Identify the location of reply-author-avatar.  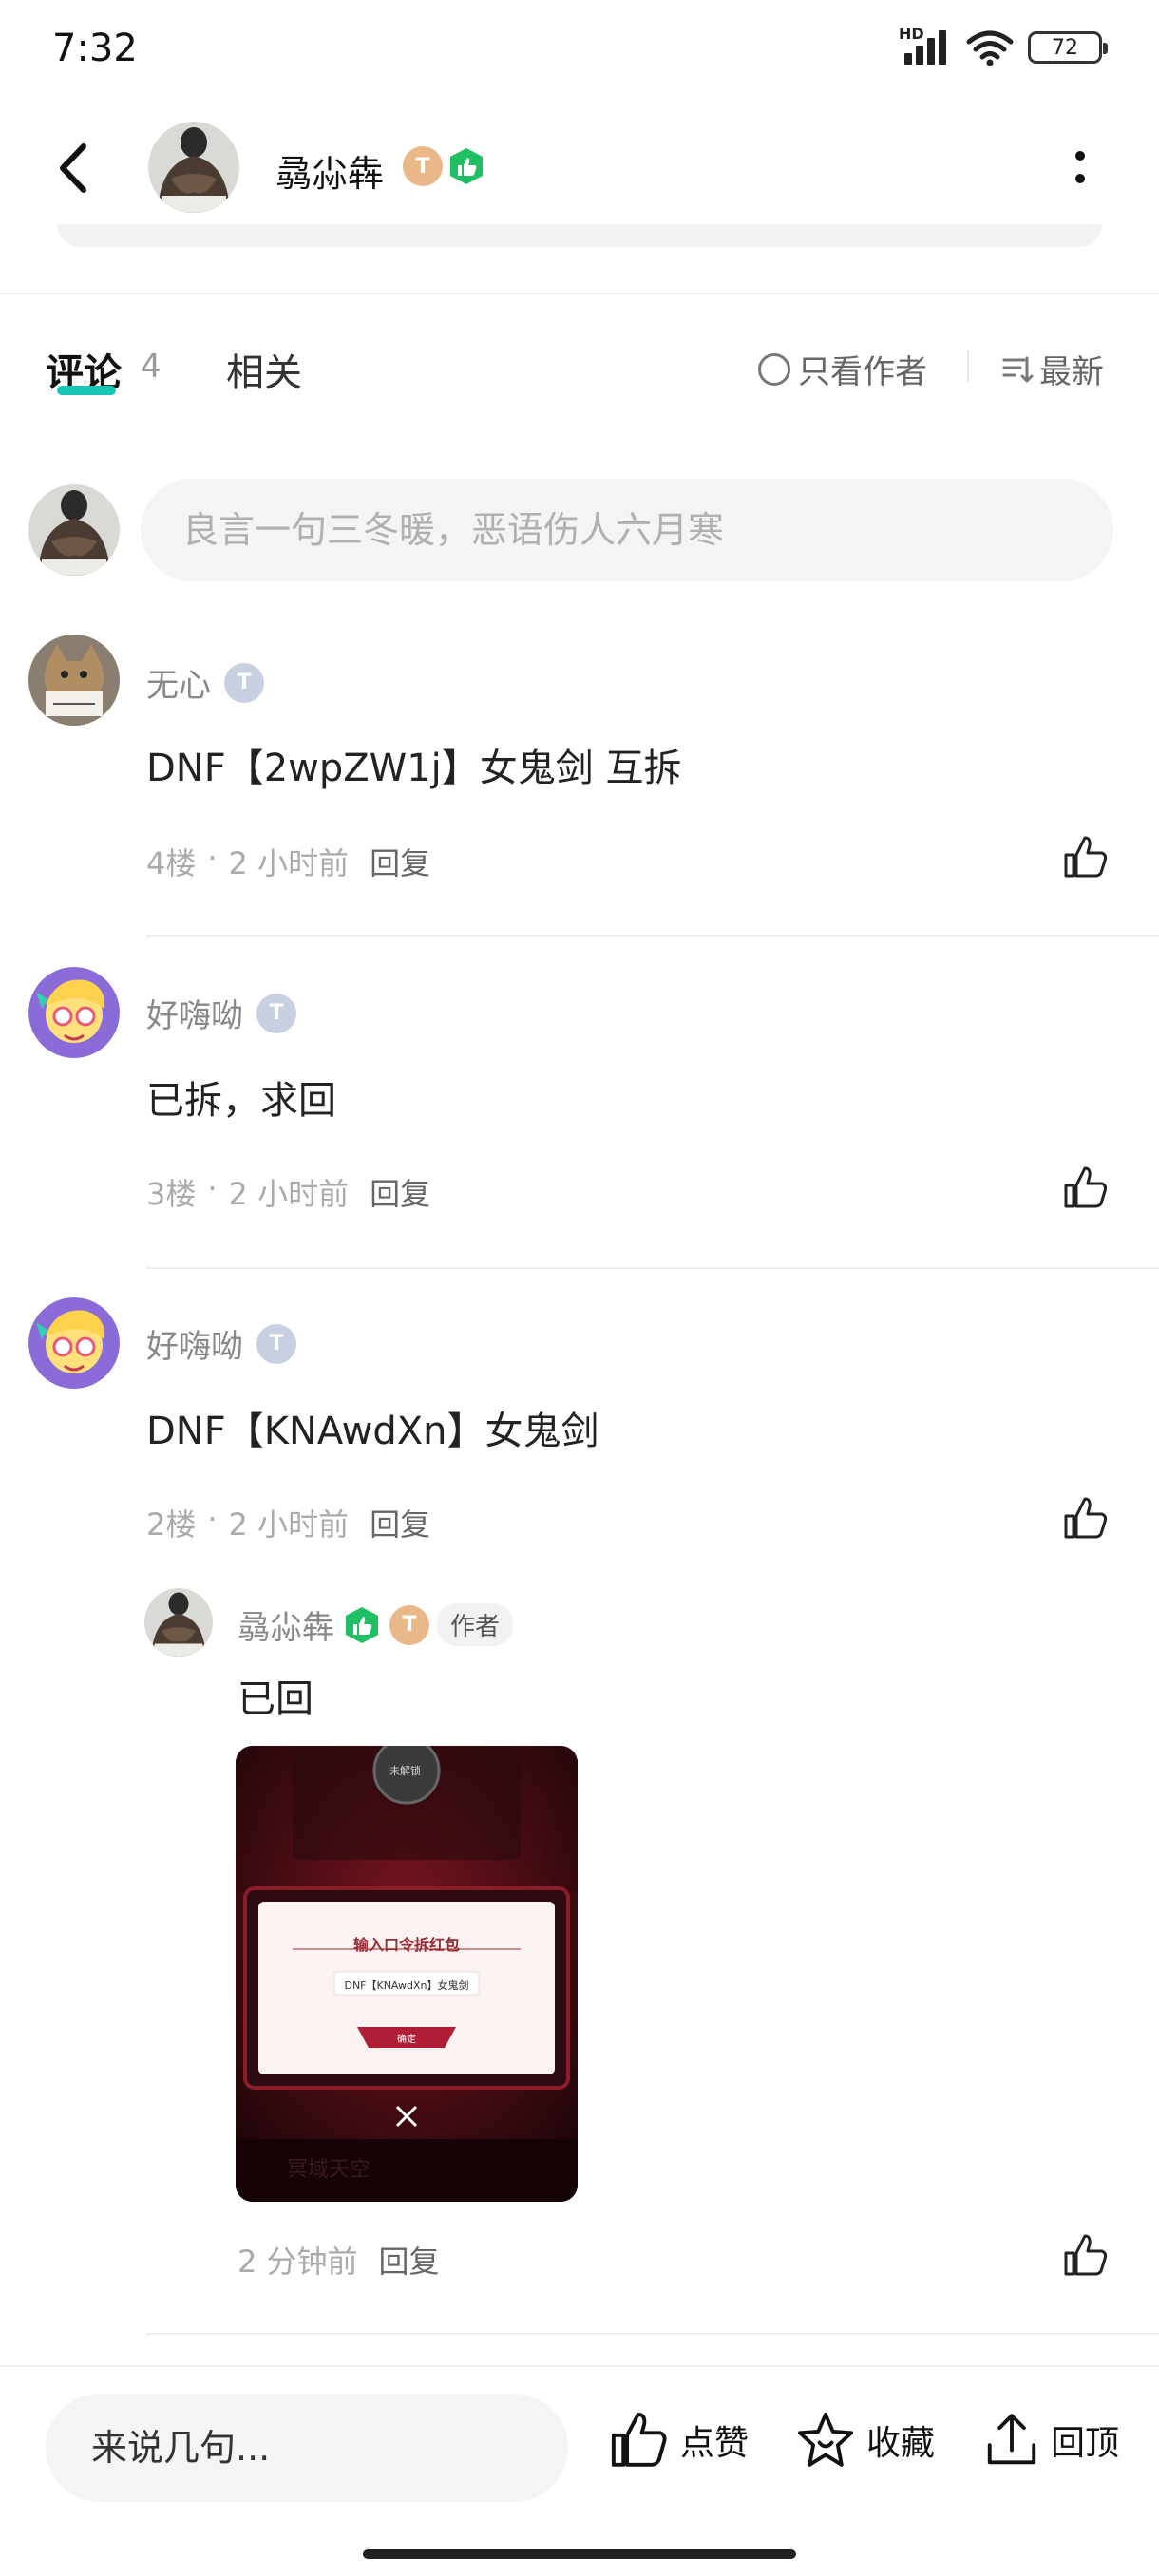
(178, 1622).